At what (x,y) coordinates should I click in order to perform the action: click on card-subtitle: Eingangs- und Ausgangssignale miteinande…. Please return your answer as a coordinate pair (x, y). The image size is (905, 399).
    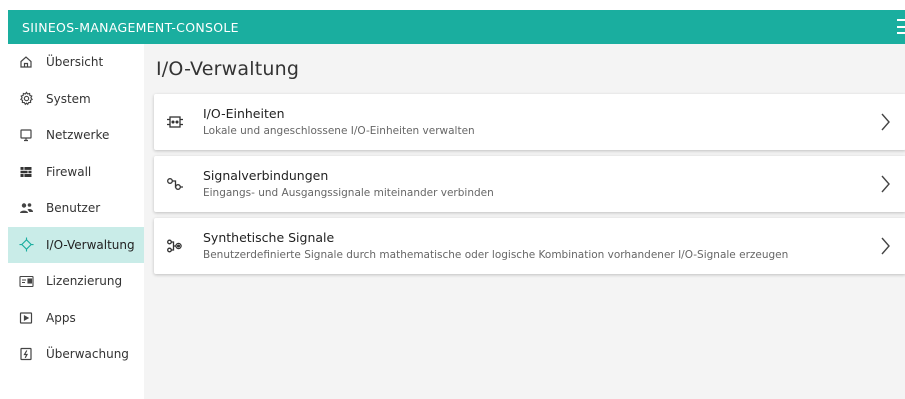
    Looking at the image, I should click on (348, 193).